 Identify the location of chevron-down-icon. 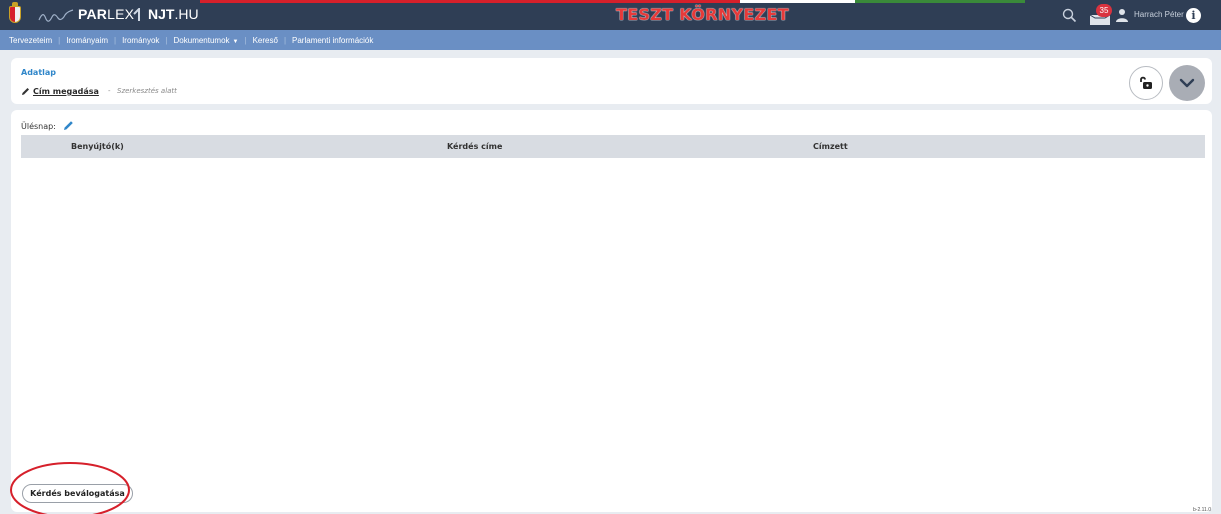
(1187, 83).